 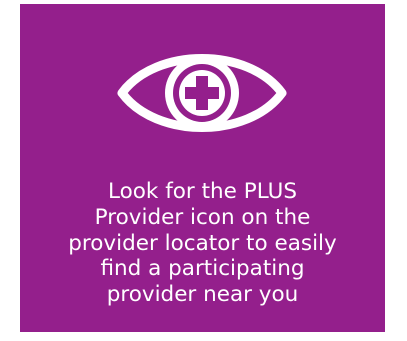 What do you see at coordinates (202, 269) in the screenshot?
I see `caption-line-4: find a participating` at bounding box center [202, 269].